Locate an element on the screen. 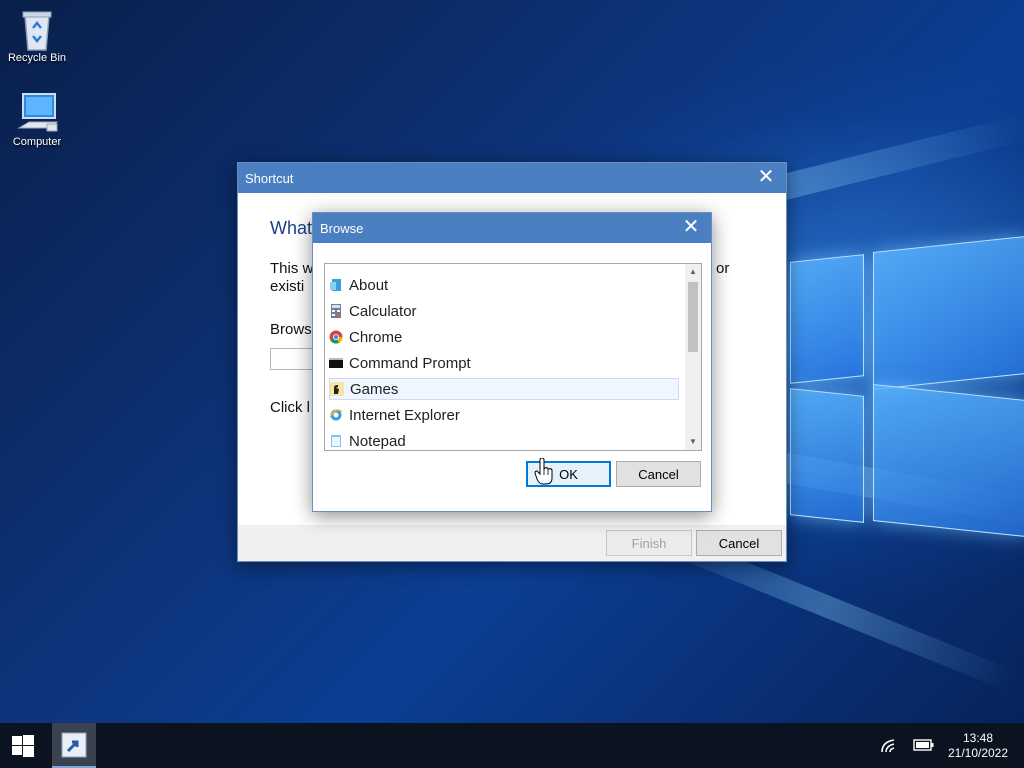 This screenshot has height=768, width=1024. list-item-label: Games is located at coordinates (374, 389).